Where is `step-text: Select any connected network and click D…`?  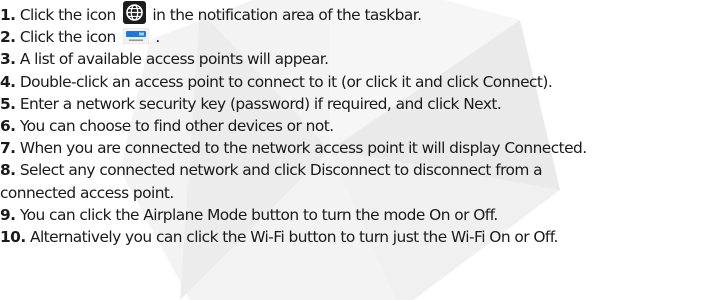 step-text: Select any connected network and click D… is located at coordinates (281, 170).